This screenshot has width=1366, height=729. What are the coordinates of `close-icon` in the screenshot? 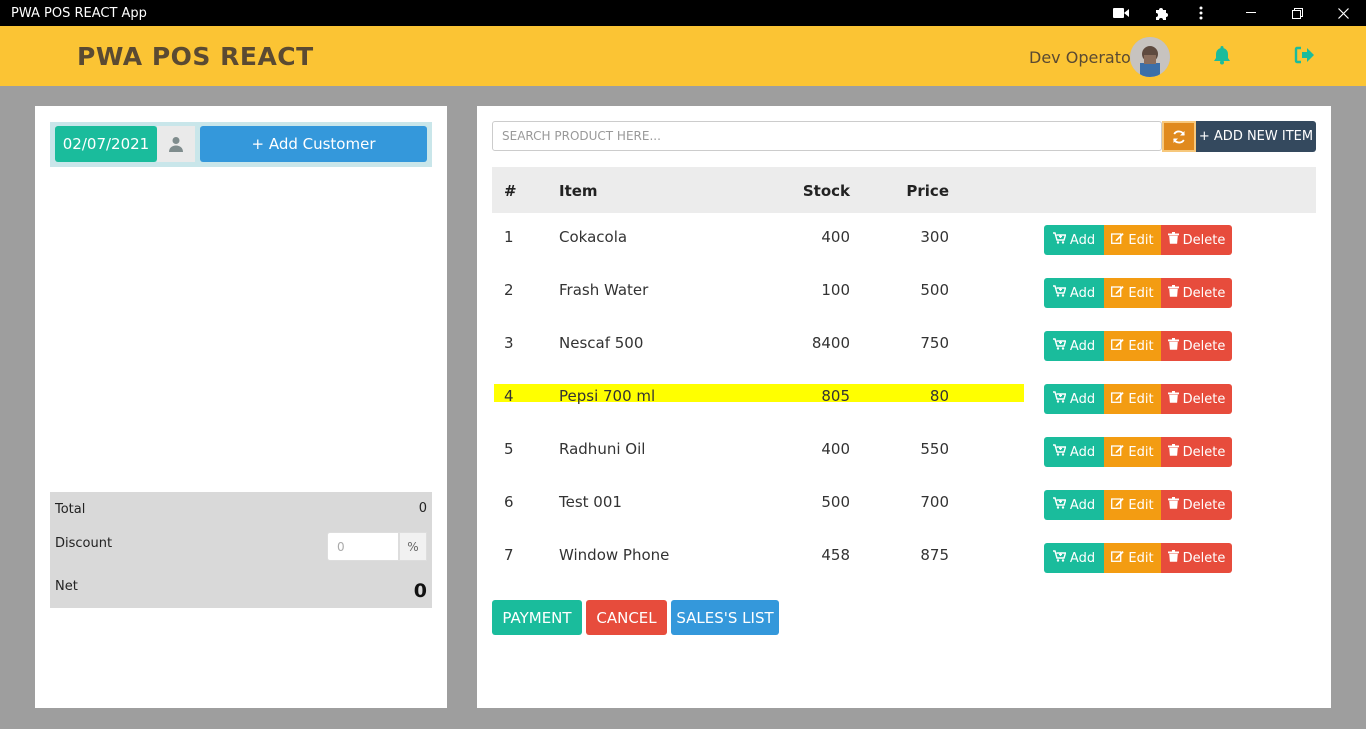 It's located at (1343, 13).